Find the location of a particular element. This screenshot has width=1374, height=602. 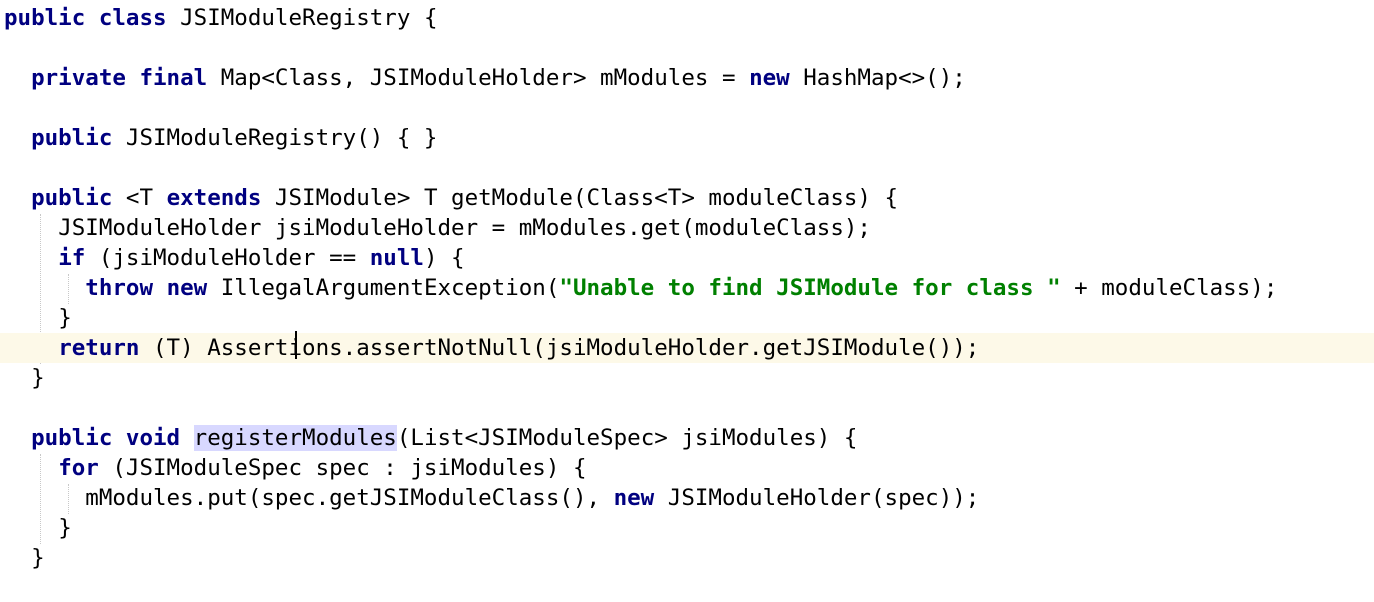

code-text: ) { is located at coordinates (444, 258).